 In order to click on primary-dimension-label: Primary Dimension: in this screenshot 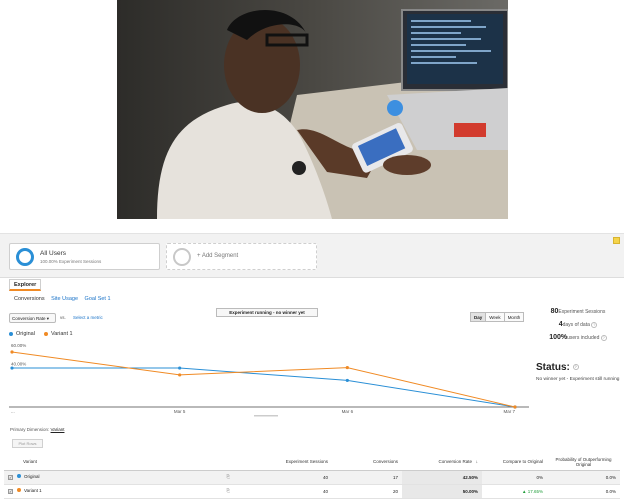, I will do `click(30, 429)`.